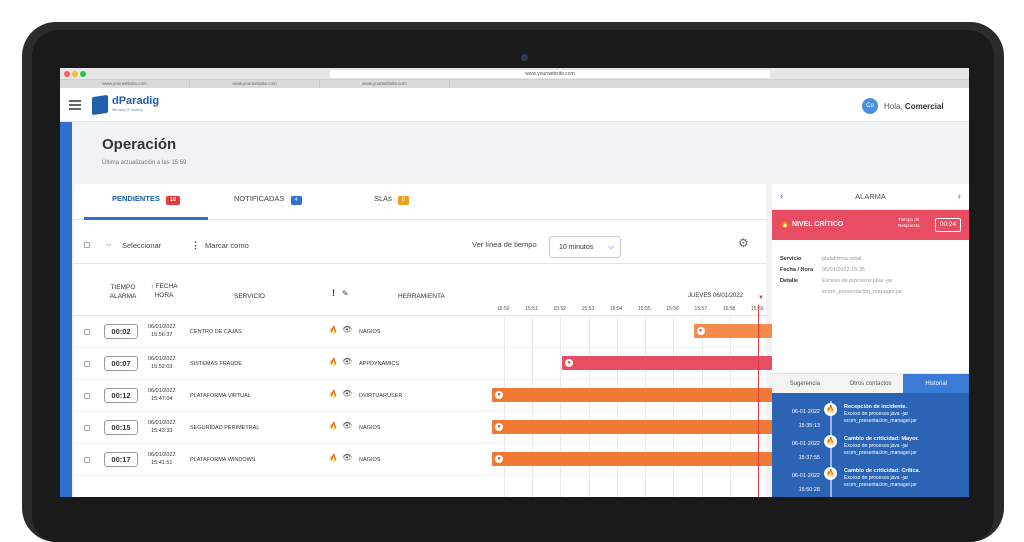  What do you see at coordinates (195, 245) in the screenshot?
I see `more-vertical-icon: ⋮` at bounding box center [195, 245].